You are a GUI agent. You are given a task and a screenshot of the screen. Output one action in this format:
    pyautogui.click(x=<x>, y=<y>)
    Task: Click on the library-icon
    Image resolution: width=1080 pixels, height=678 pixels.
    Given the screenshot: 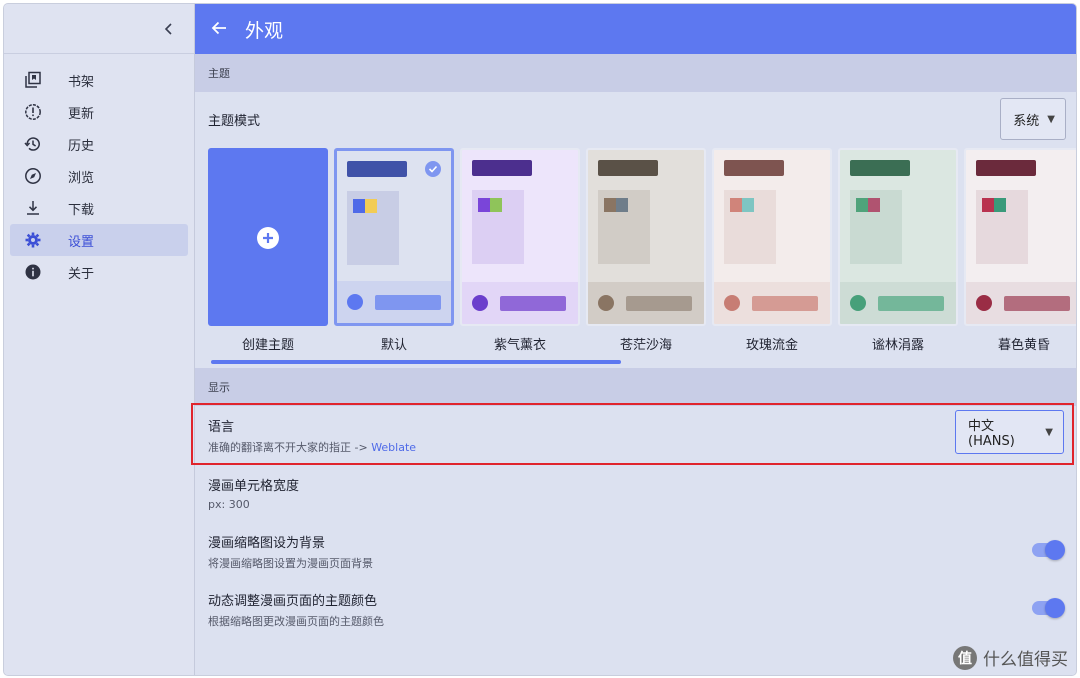 What is the action you would take?
    pyautogui.click(x=33, y=80)
    